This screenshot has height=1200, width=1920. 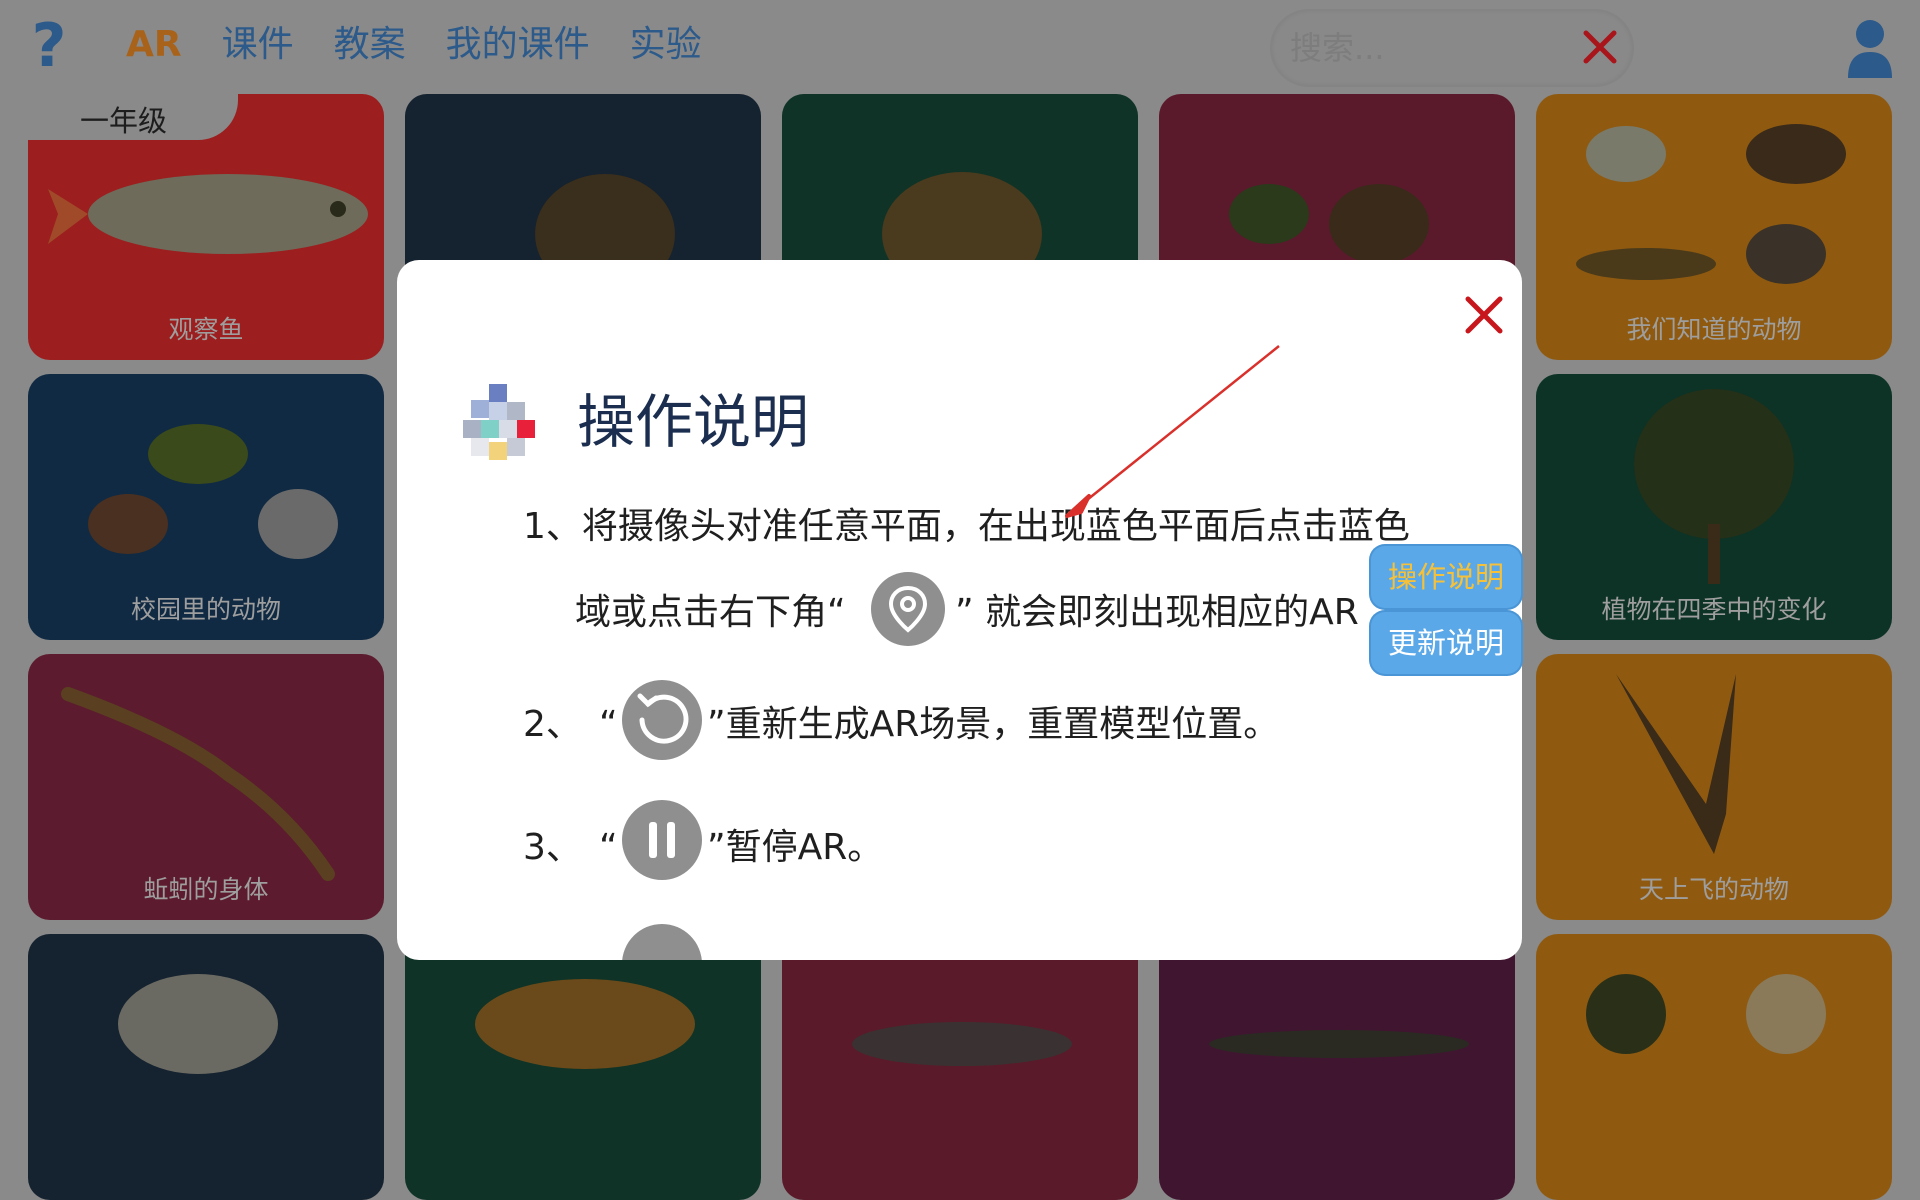 I want to click on card-label: 观察鱼, so click(x=206, y=329).